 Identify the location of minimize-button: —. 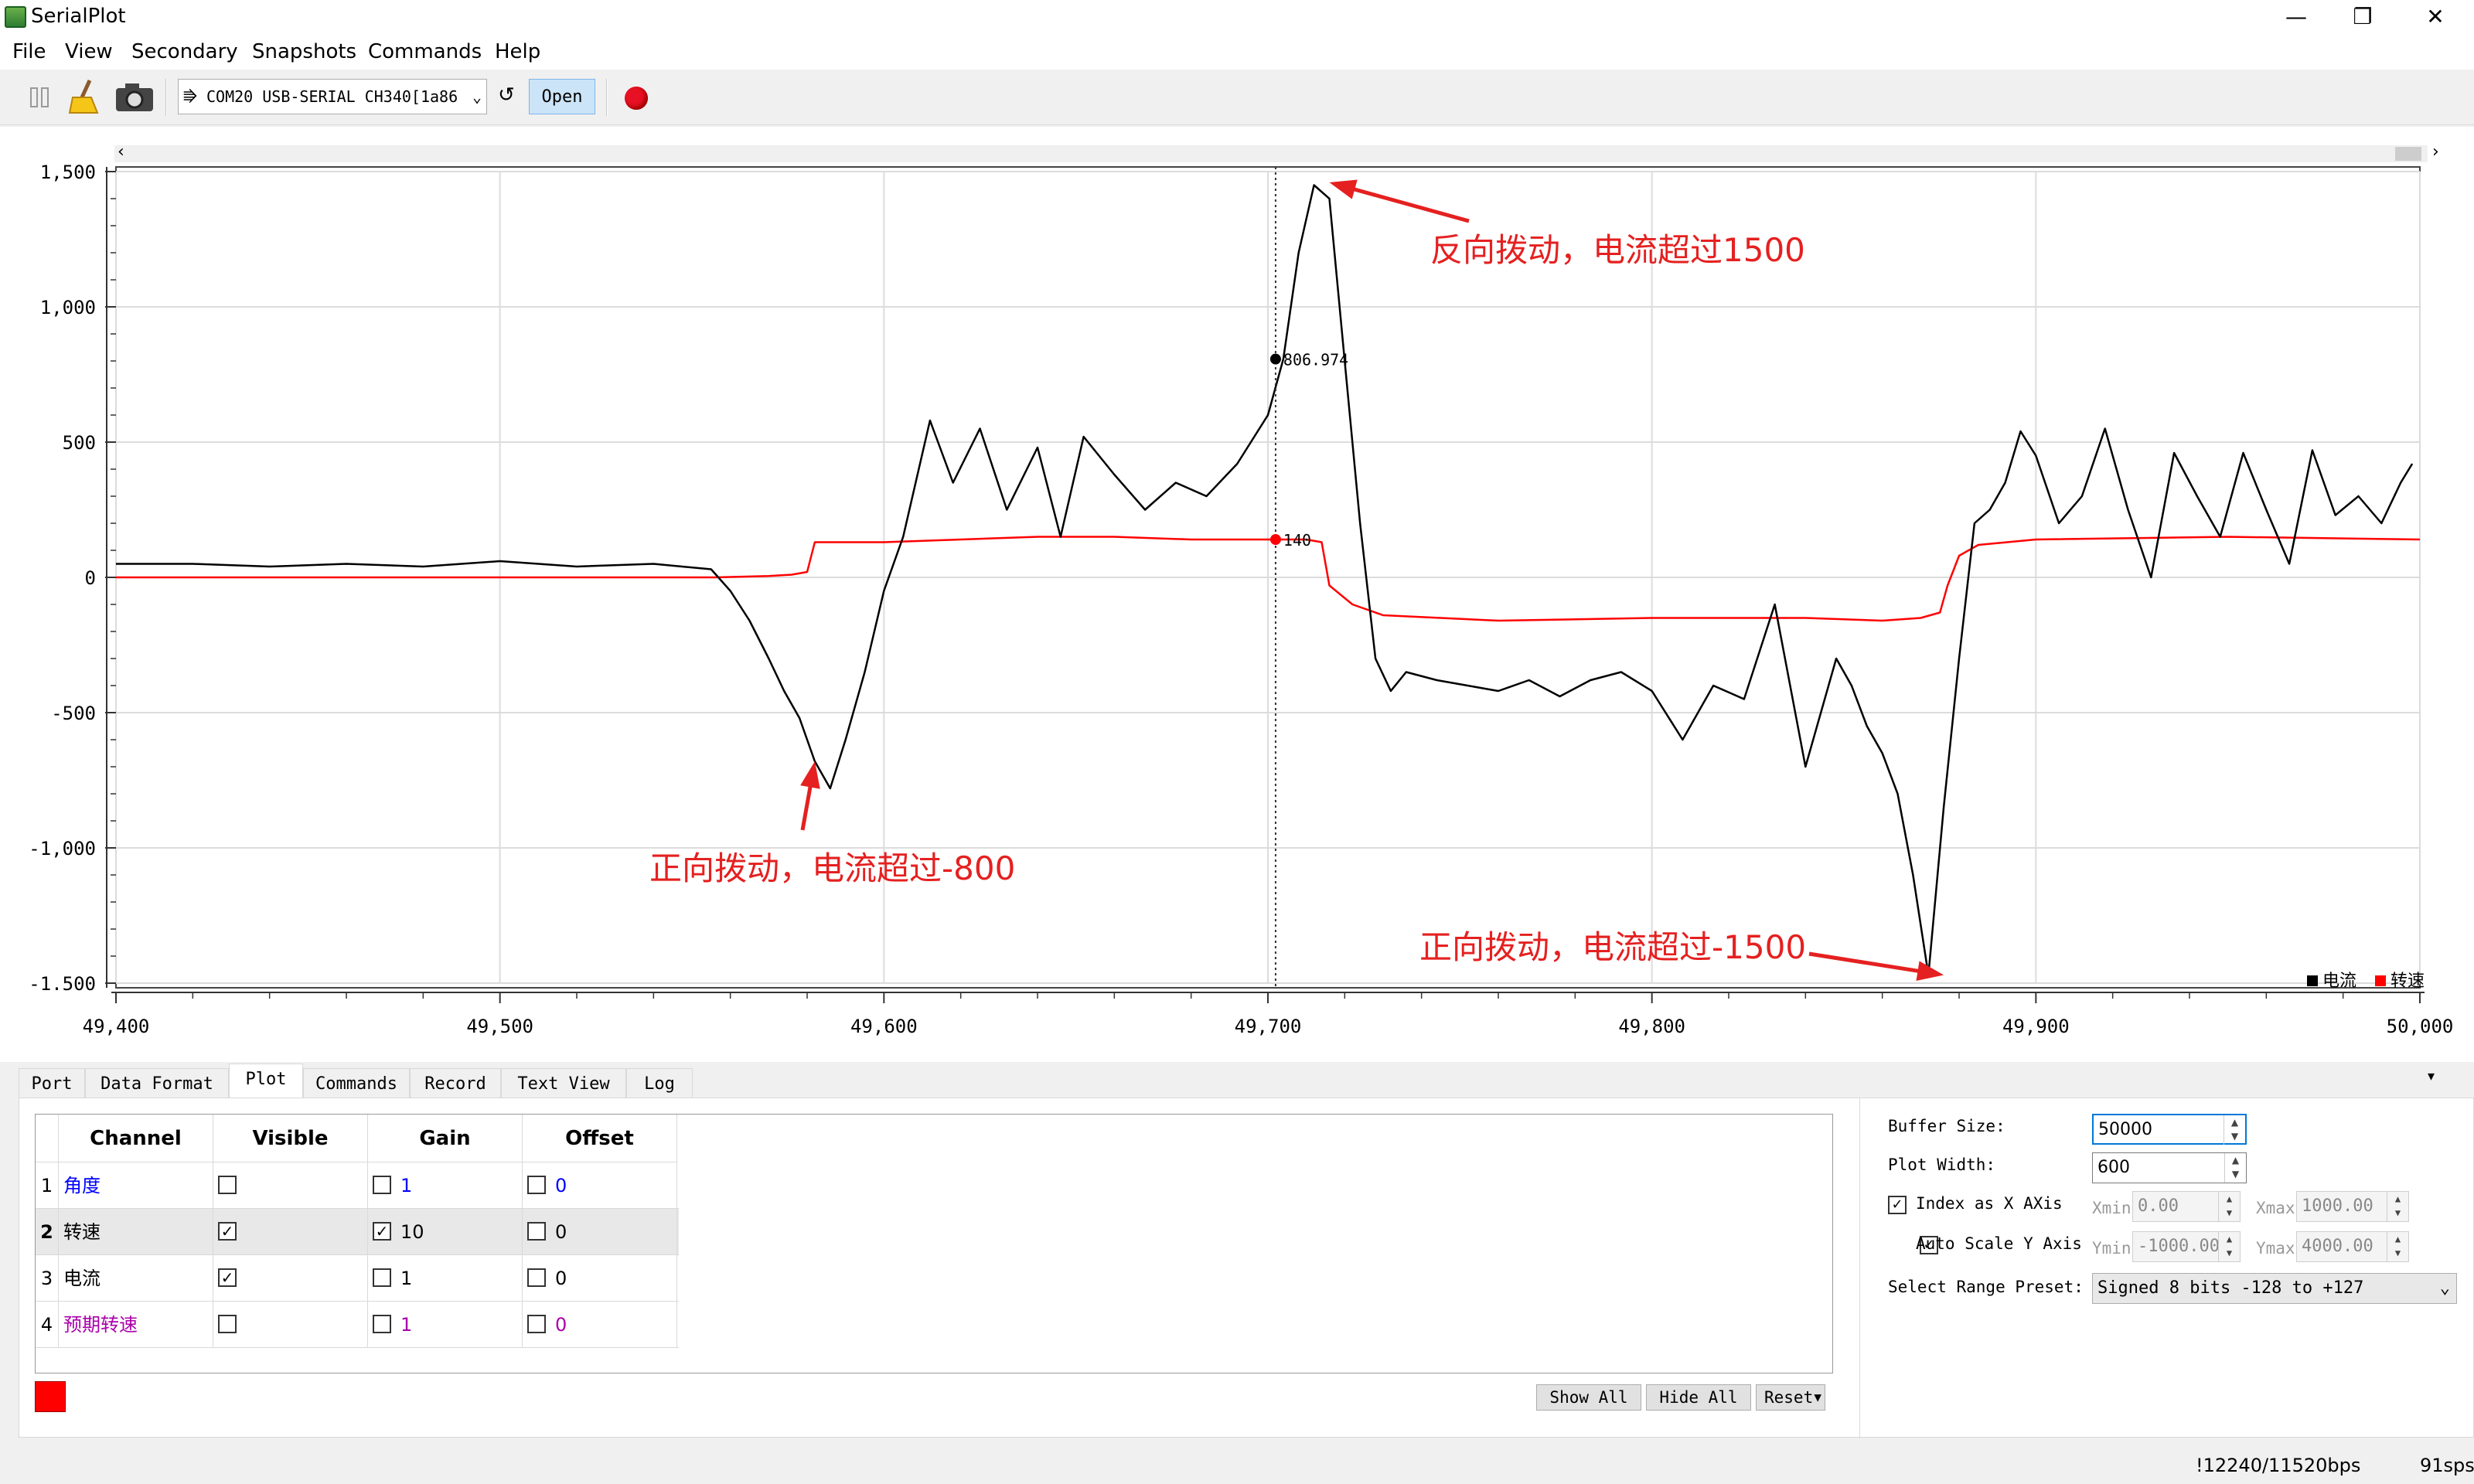
(2296, 18).